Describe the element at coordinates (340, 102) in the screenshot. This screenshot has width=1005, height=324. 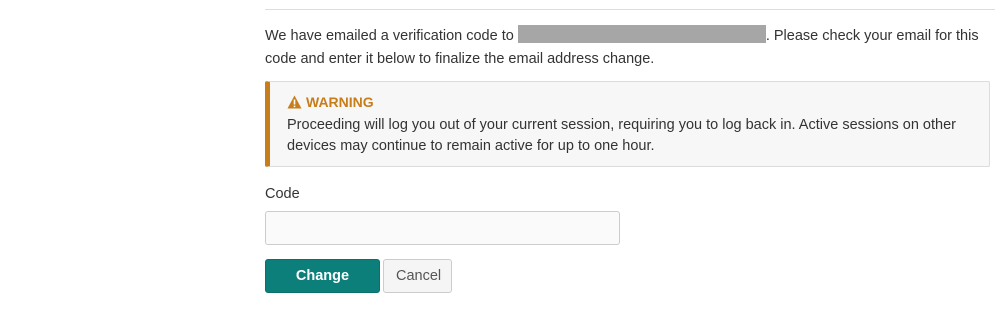
I see `warning-title: WARNING` at that location.